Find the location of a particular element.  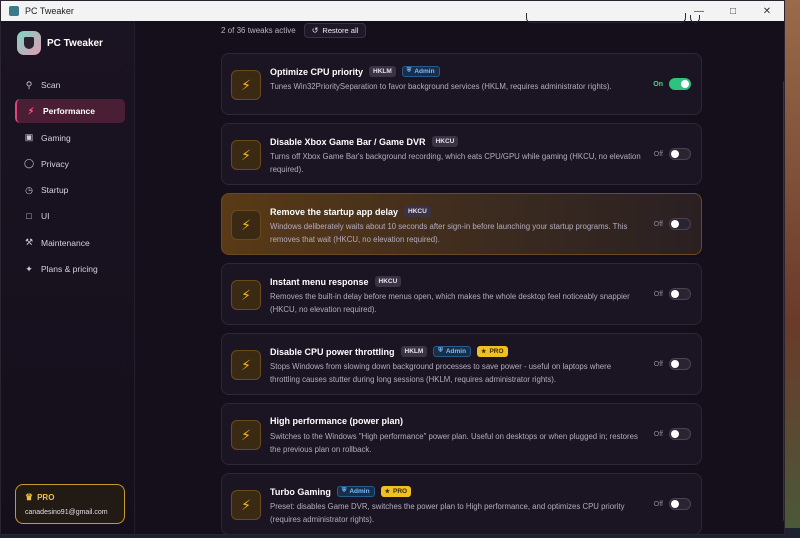

restore-all-button: ↺ Restore all is located at coordinates (335, 30).